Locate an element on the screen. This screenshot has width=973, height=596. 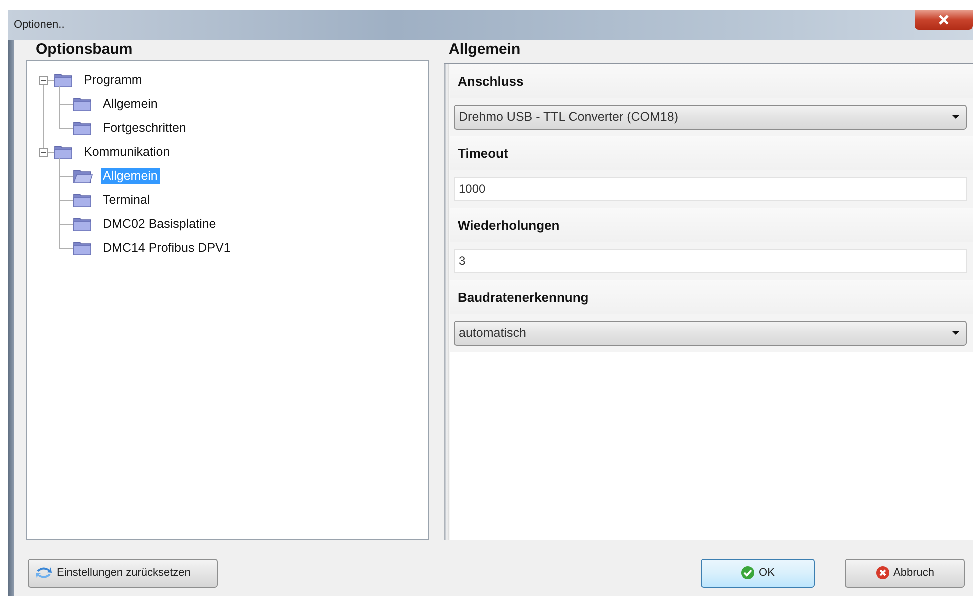
close-icon is located at coordinates (944, 20).